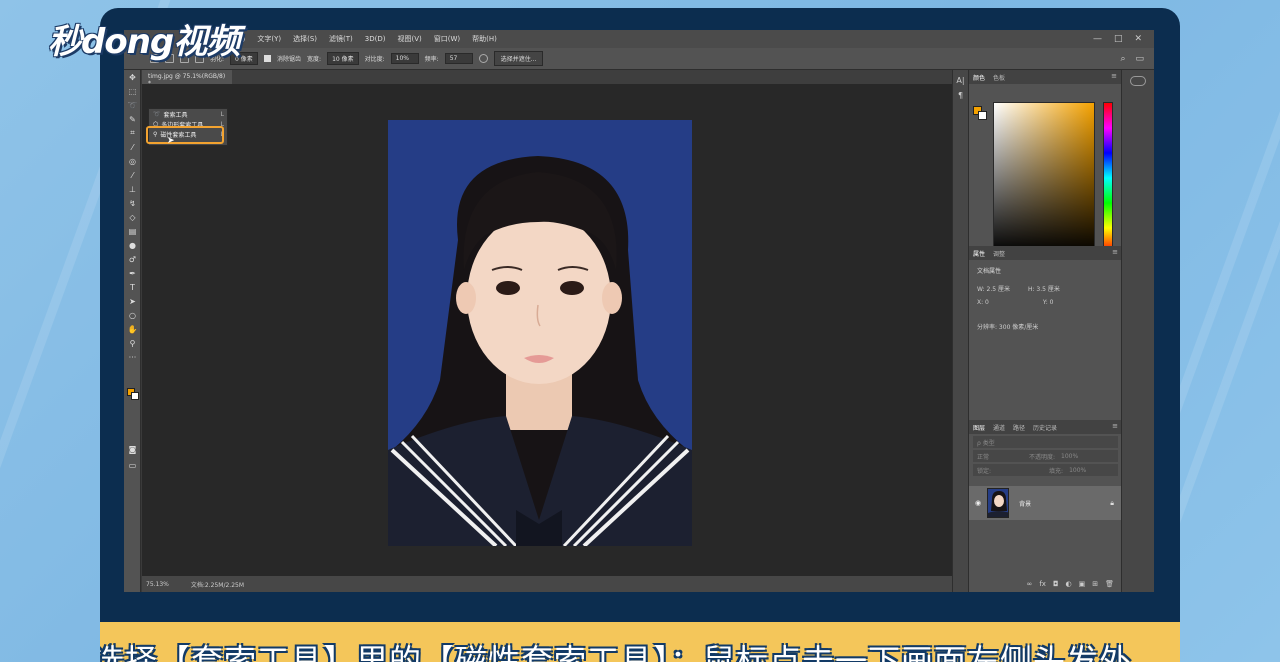 Image resolution: width=1280 pixels, height=662 pixels. What do you see at coordinates (404, 58) in the screenshot?
I see `contrast-input: 10%` at bounding box center [404, 58].